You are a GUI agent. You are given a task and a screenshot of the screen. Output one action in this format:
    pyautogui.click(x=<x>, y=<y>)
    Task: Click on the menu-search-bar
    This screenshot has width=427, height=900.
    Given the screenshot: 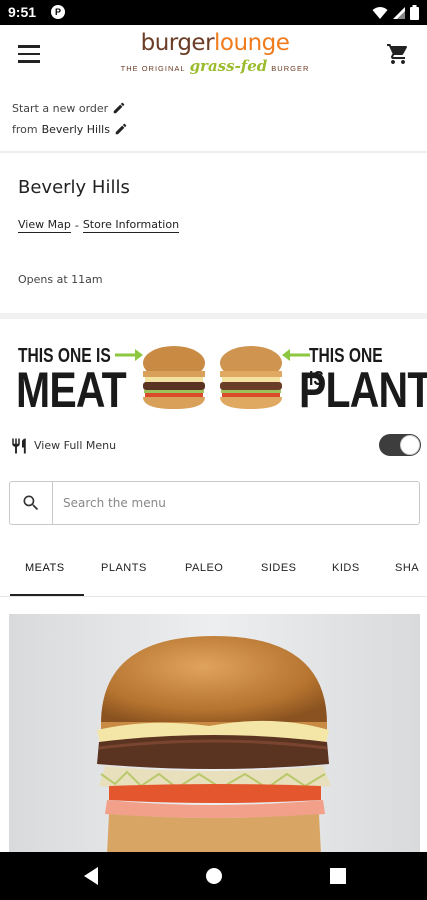 What is the action you would take?
    pyautogui.click(x=214, y=503)
    